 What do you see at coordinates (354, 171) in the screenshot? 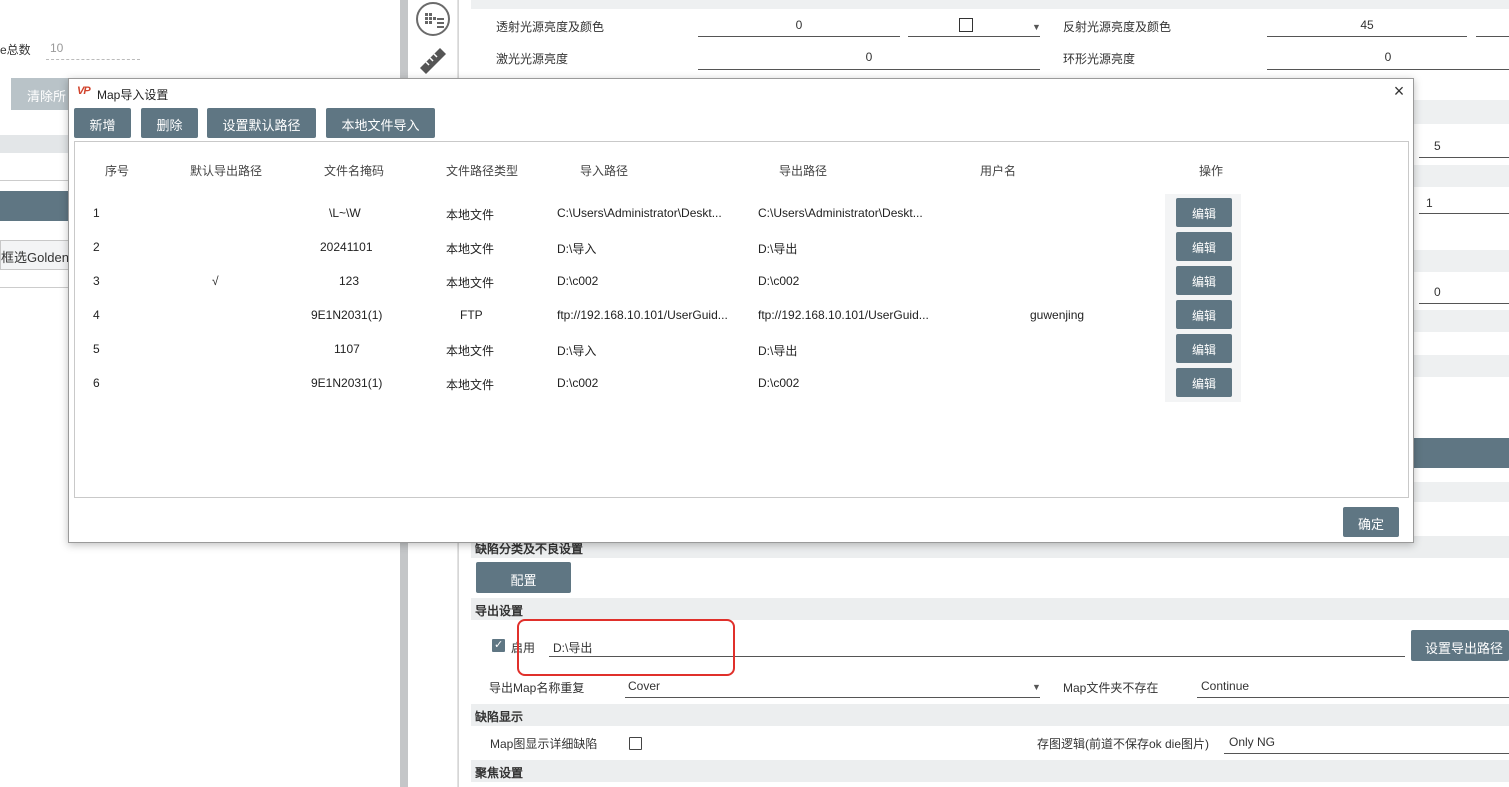
I see `column-header: 文件名掩码` at bounding box center [354, 171].